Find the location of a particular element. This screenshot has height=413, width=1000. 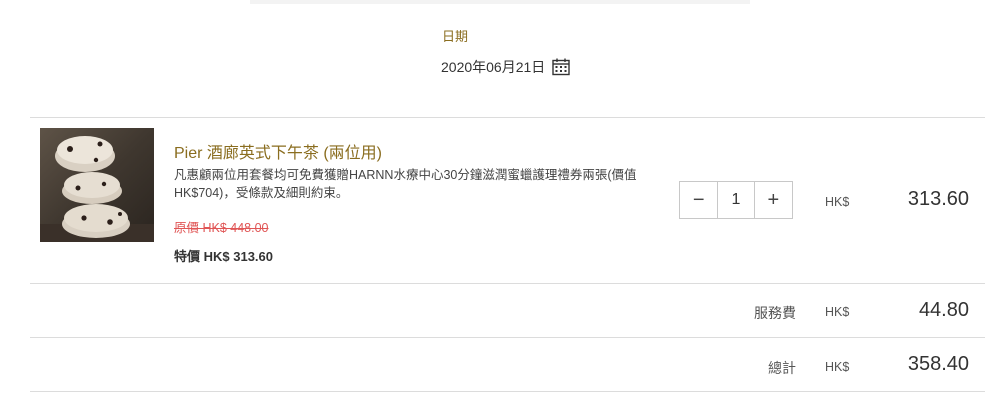

scone-stack-image is located at coordinates (97, 185).